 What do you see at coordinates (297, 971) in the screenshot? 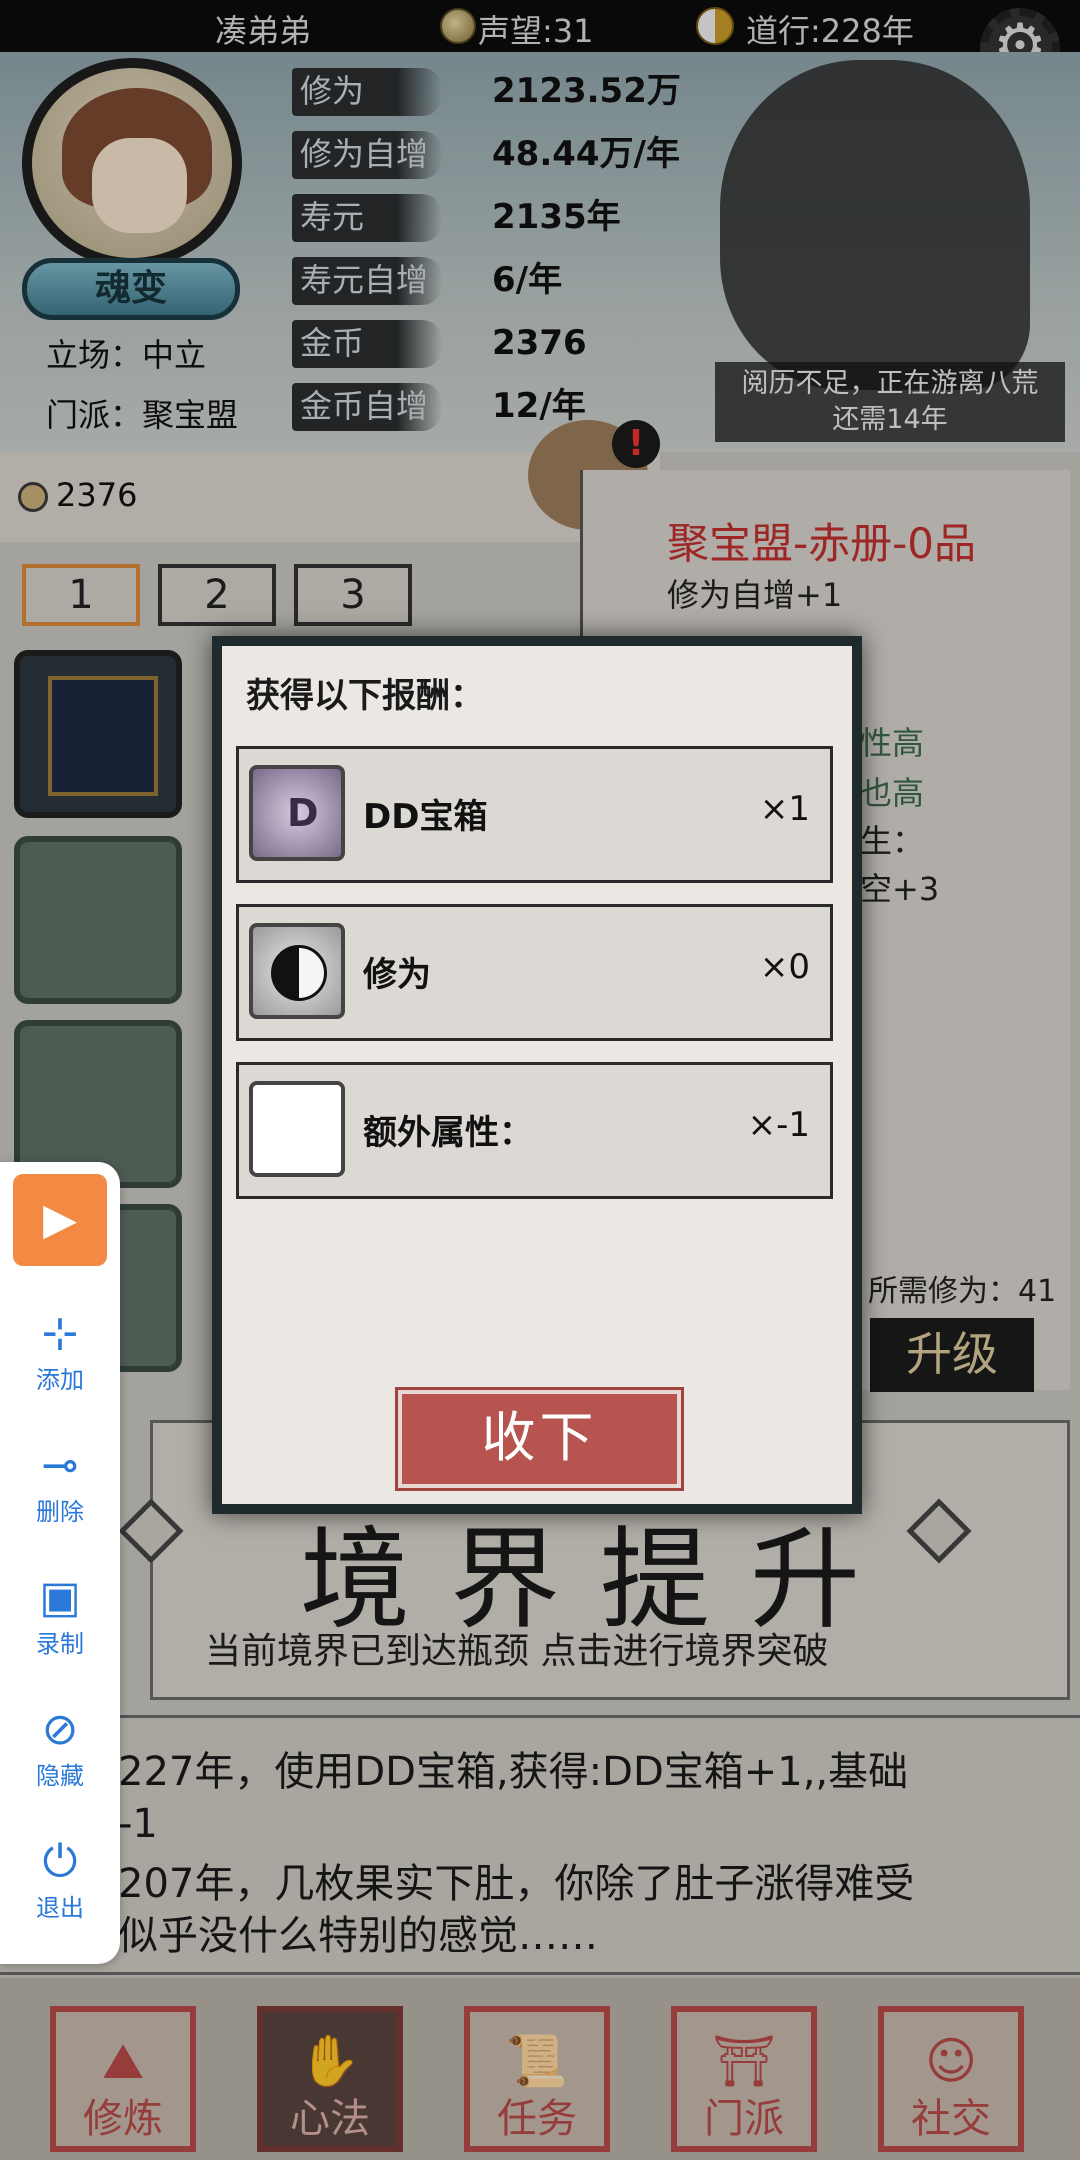
I see `taiji-icon` at bounding box center [297, 971].